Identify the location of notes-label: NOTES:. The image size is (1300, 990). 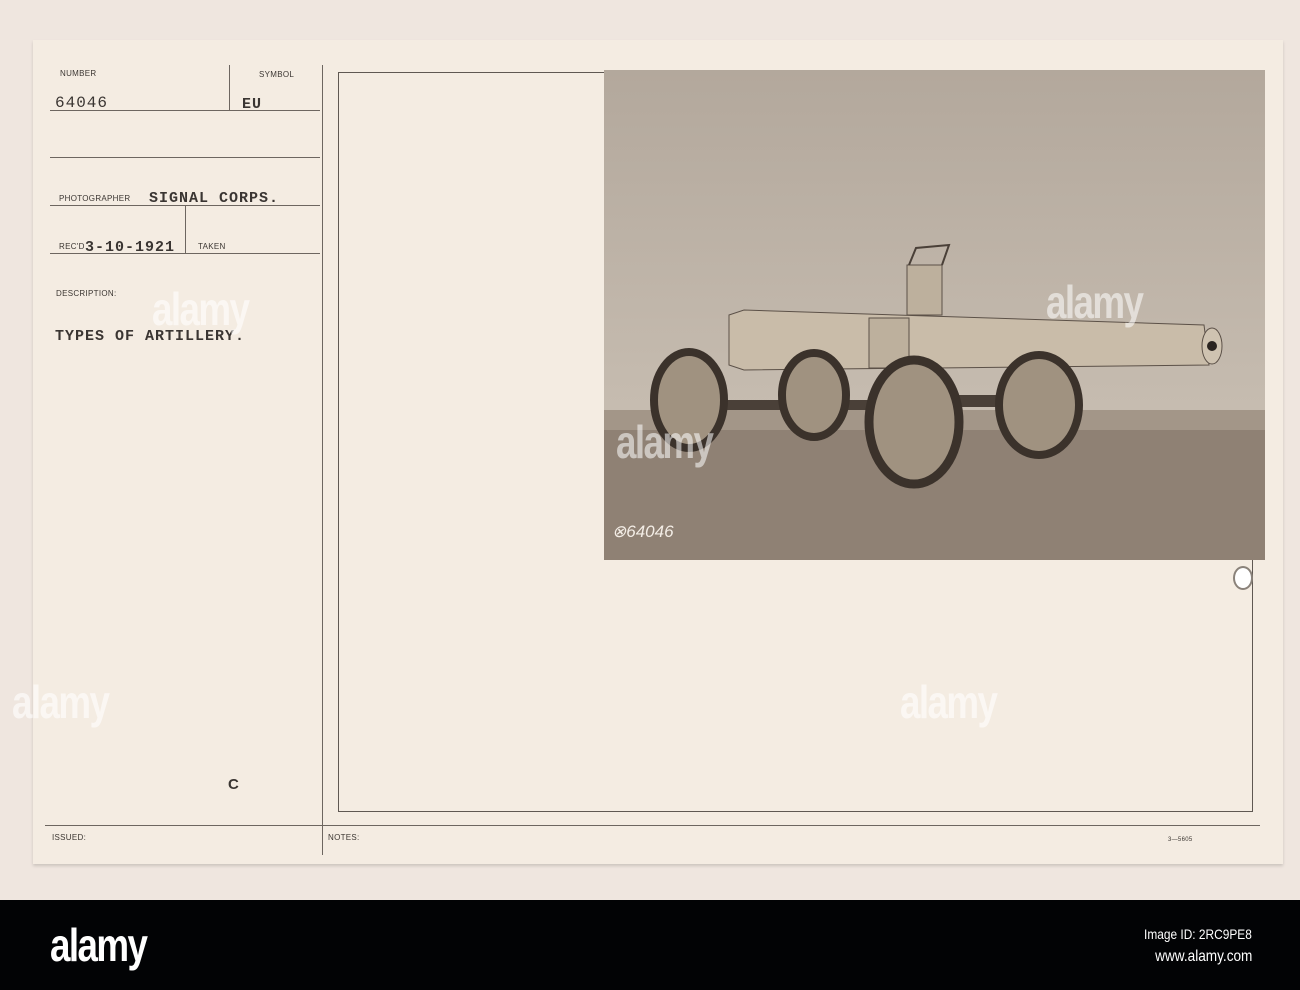
(344, 837).